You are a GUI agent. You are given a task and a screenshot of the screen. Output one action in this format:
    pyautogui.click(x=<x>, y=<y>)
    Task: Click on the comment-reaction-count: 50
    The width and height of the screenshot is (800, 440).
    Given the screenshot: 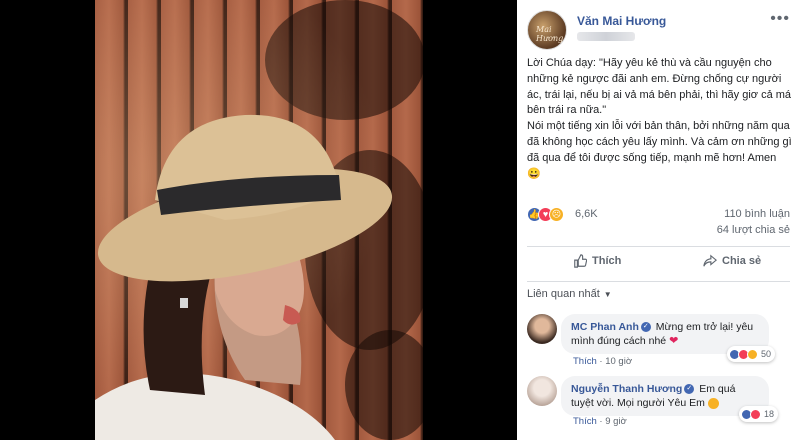 What is the action you would take?
    pyautogui.click(x=766, y=354)
    